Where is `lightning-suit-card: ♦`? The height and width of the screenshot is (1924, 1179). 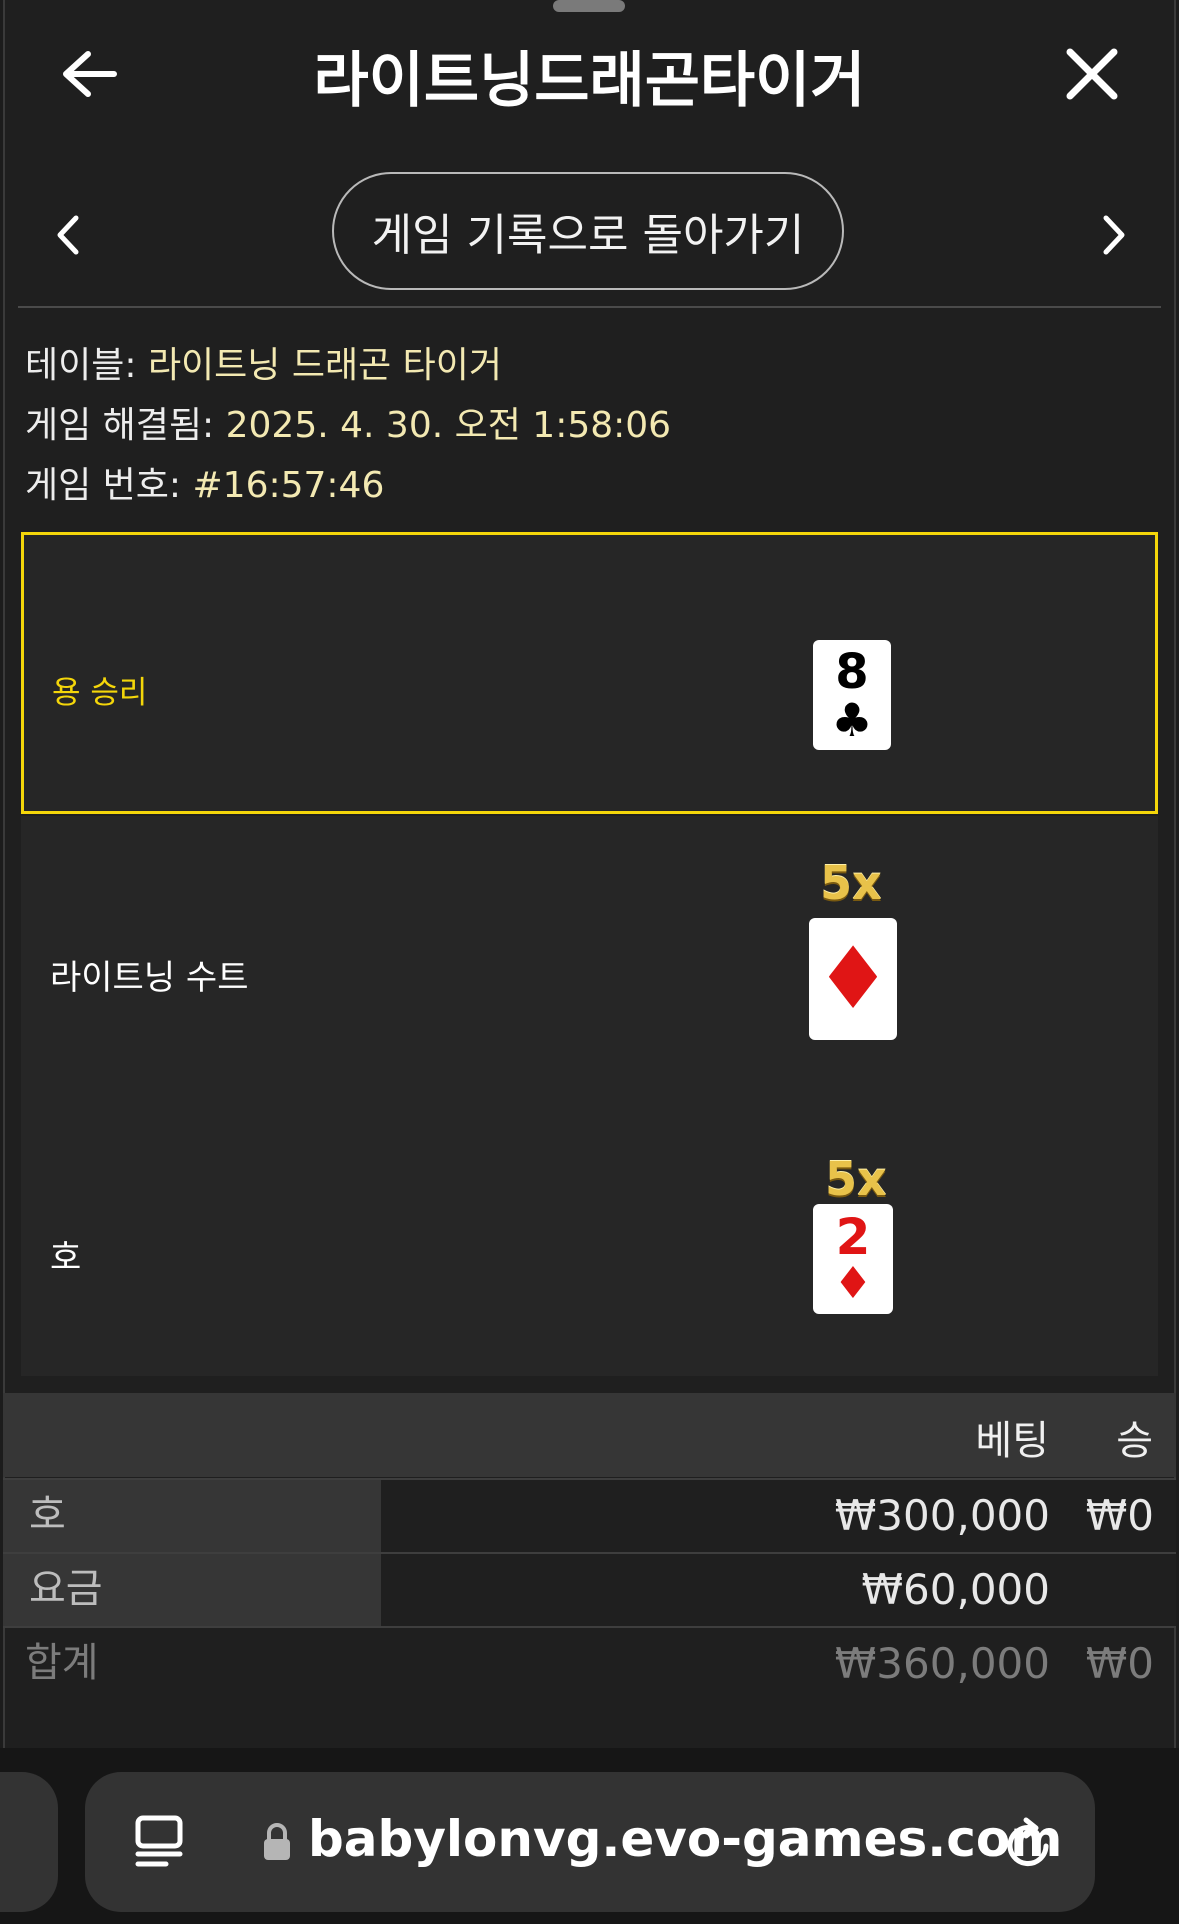
lightning-suit-card: ♦ is located at coordinates (853, 979).